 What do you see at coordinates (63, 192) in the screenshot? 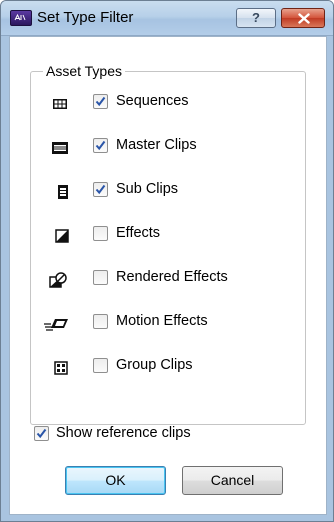
I see `subclip-icon` at bounding box center [63, 192].